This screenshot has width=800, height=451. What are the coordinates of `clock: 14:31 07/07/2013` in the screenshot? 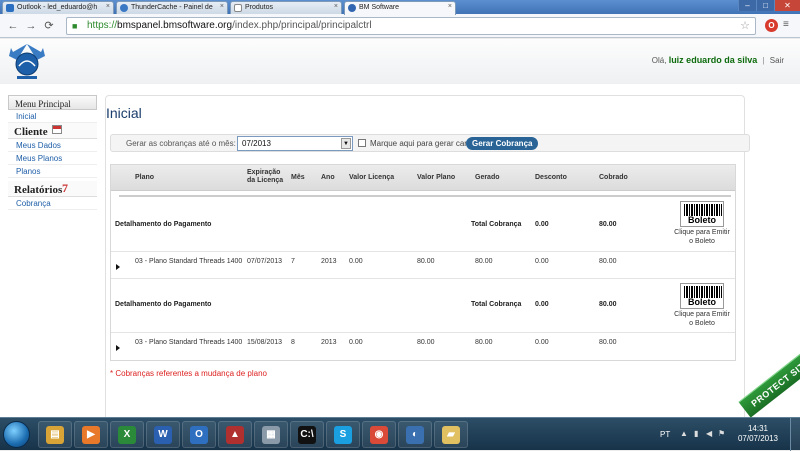 It's located at (758, 434).